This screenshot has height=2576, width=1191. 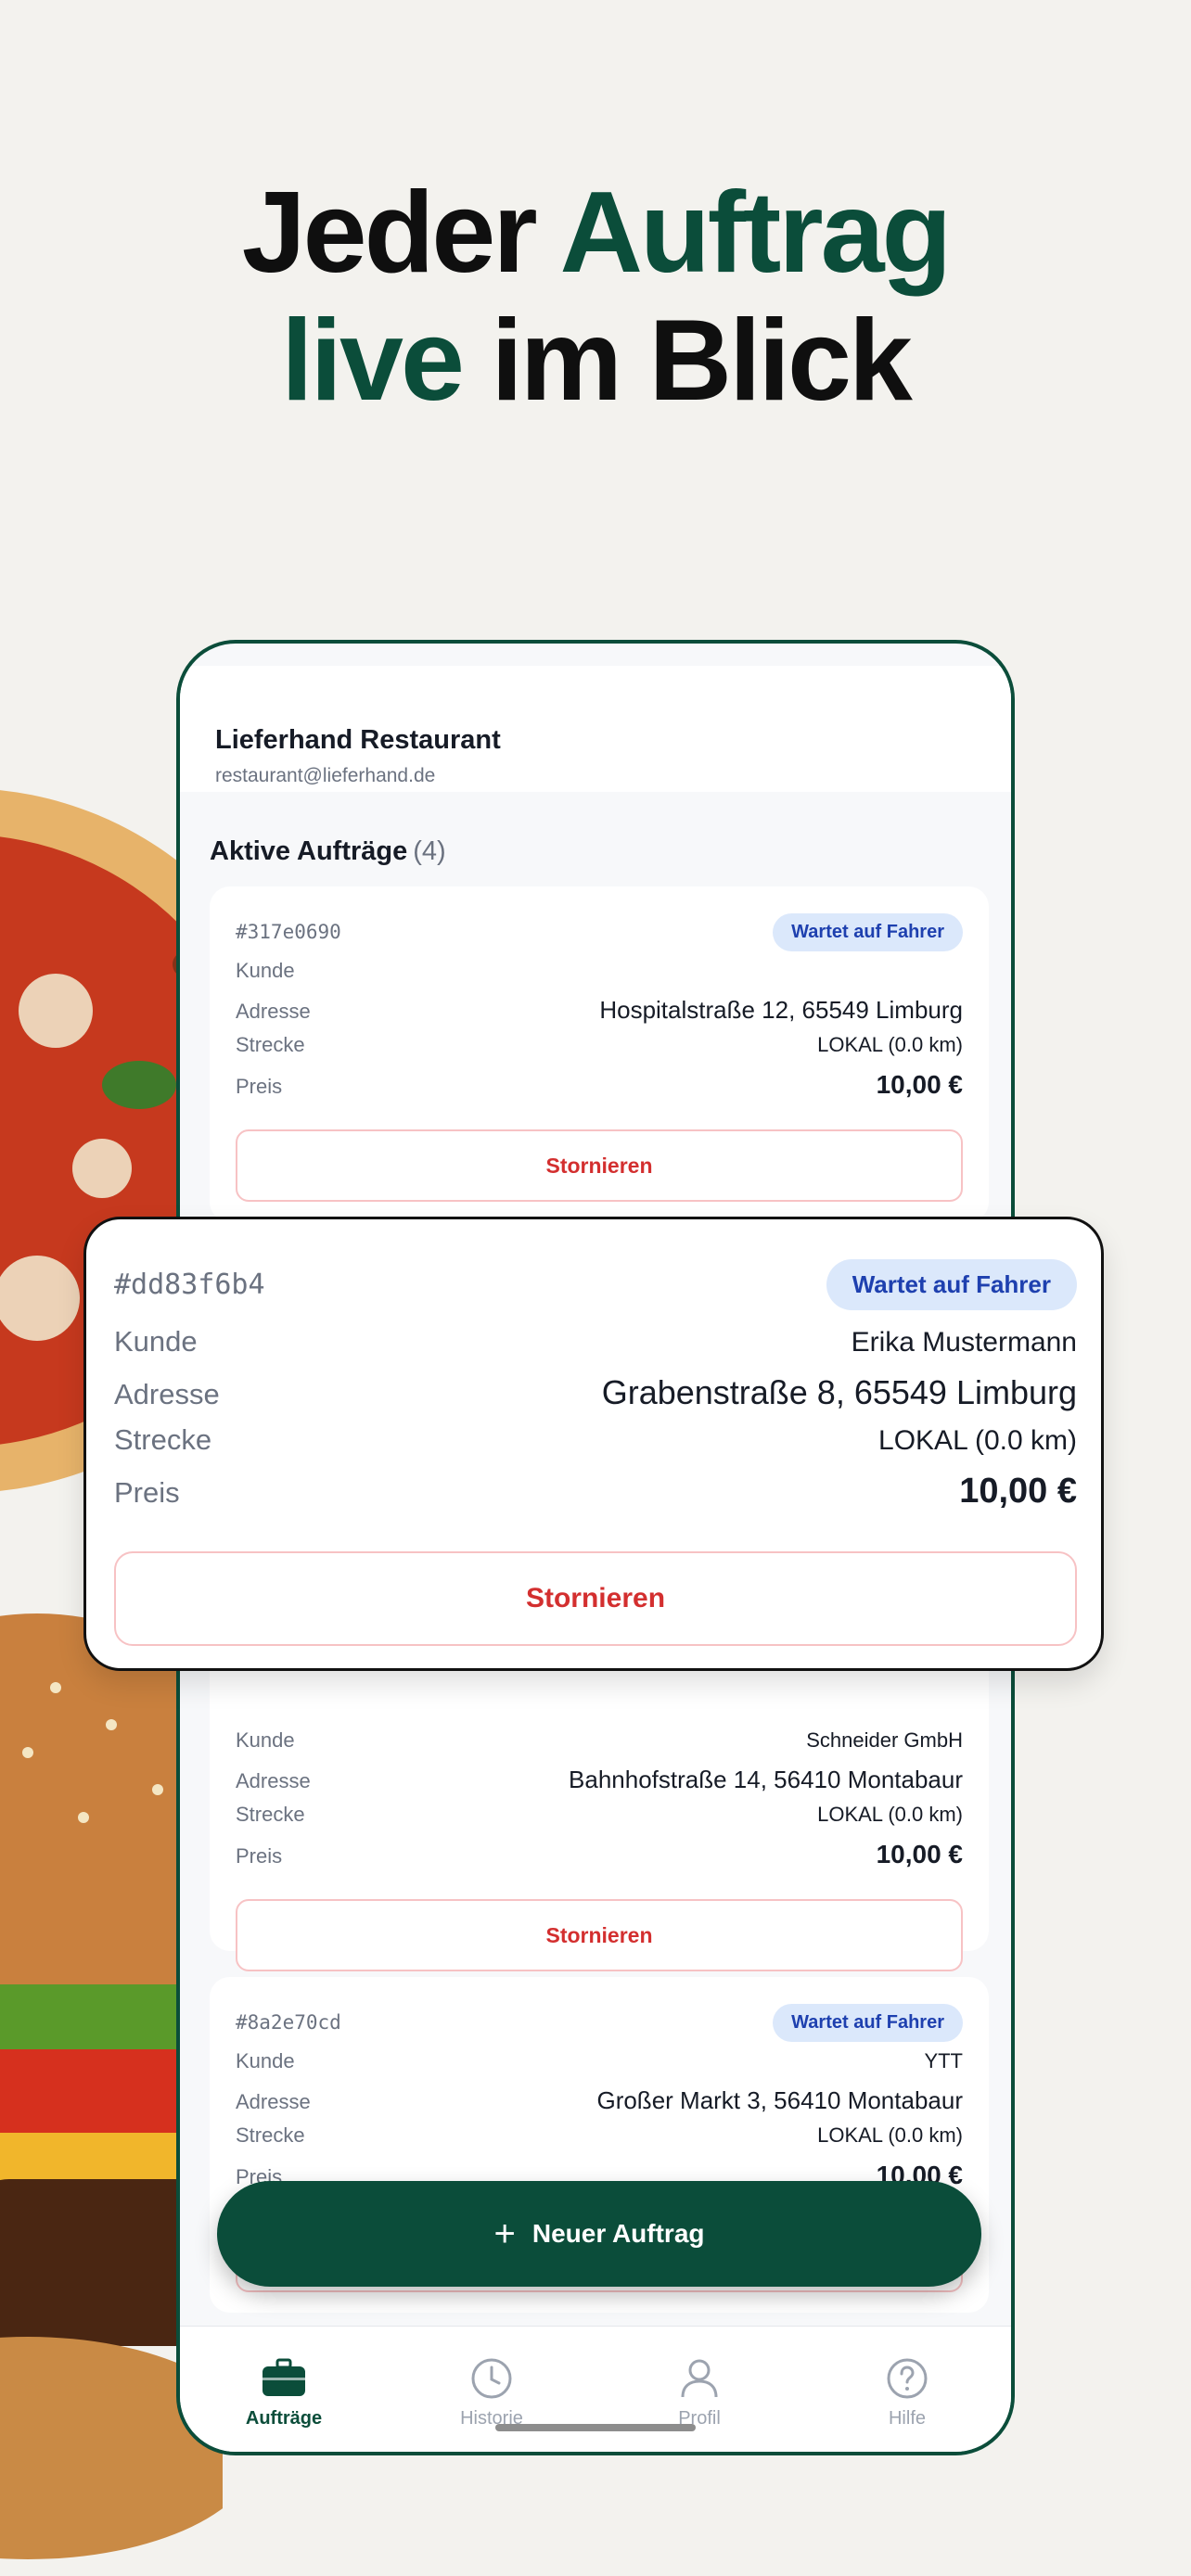 What do you see at coordinates (839, 1392) in the screenshot?
I see `address-value: Grabenstraße 8, 65549 Limburg` at bounding box center [839, 1392].